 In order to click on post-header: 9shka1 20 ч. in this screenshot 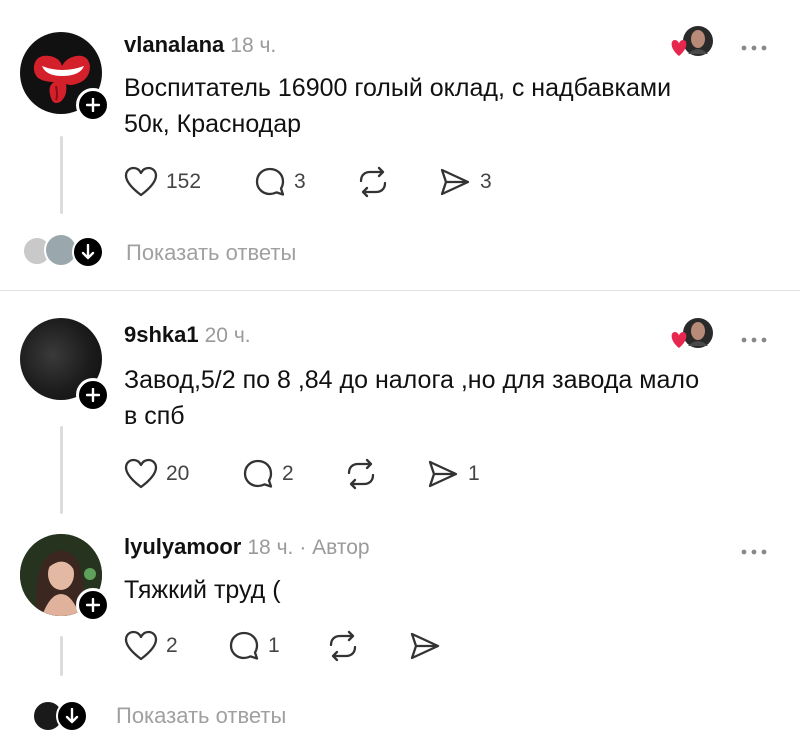, I will do `click(187, 335)`.